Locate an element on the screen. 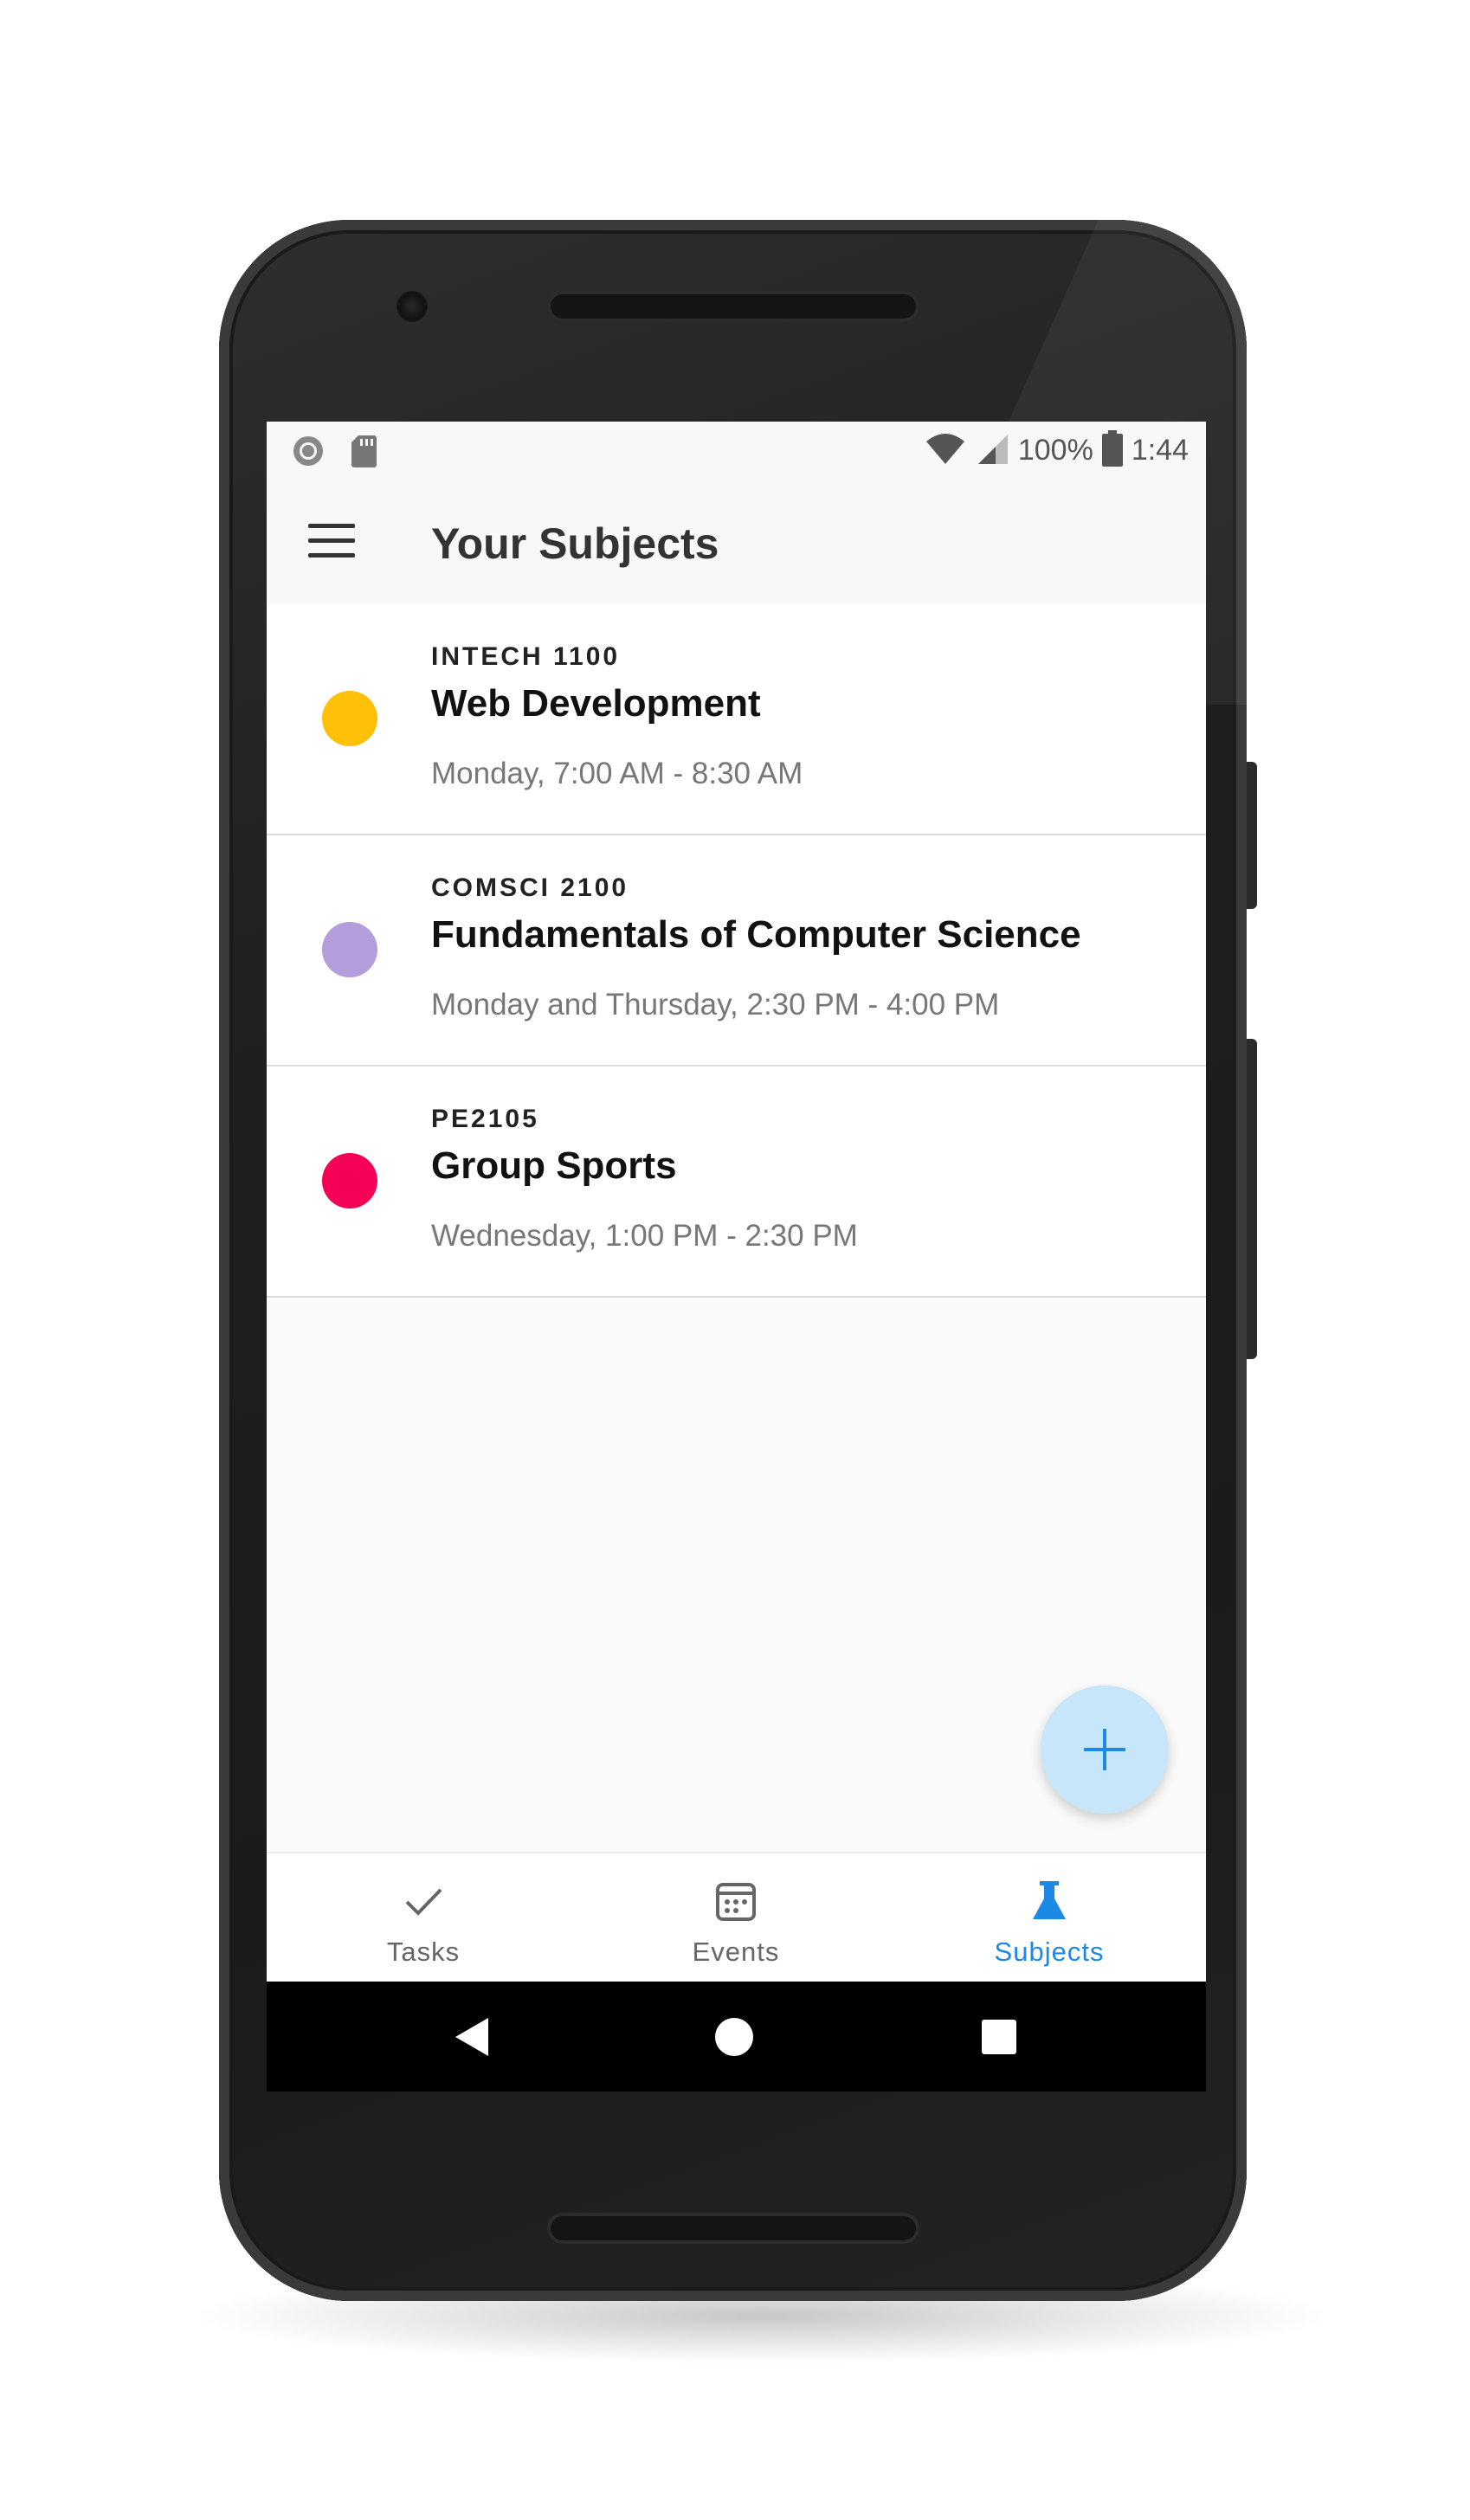  subject-code: COMSCI 2100 is located at coordinates (530, 887).